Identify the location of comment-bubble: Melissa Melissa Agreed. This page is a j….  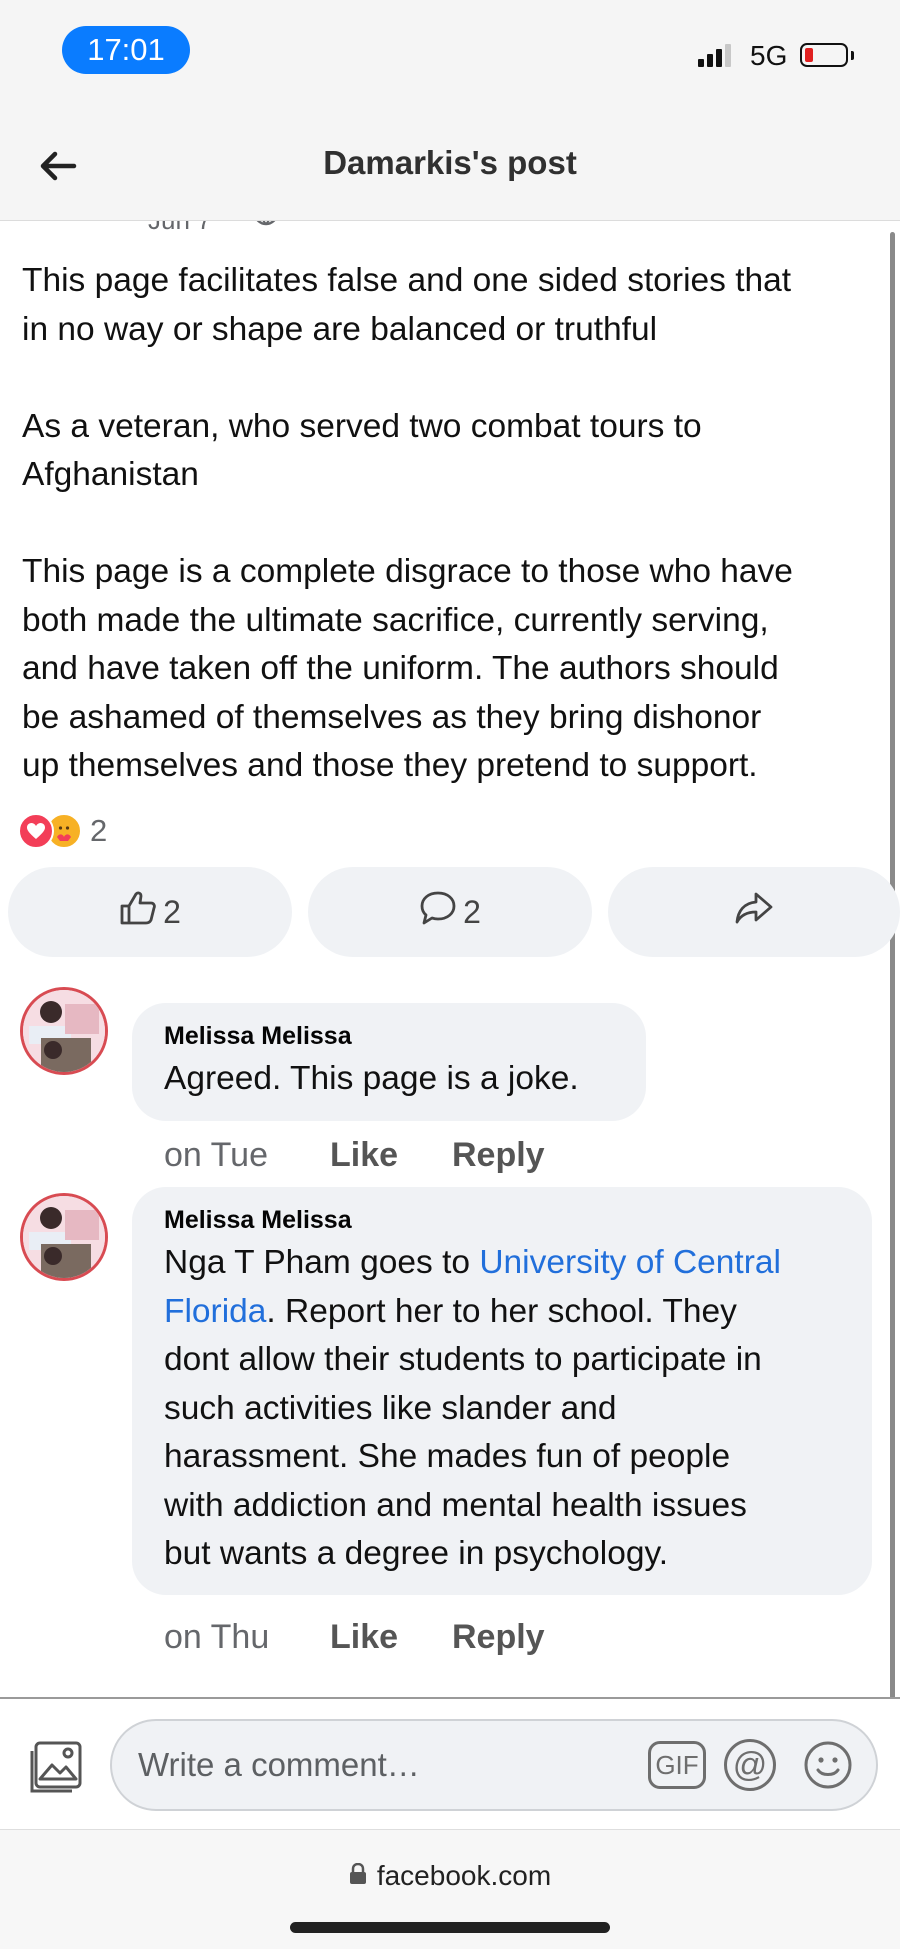
(389, 1062).